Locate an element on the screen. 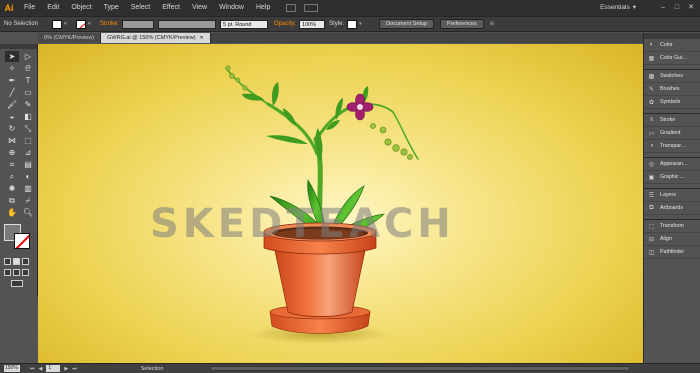 Image resolution: width=700 pixels, height=373 pixels. none-mode-icon is located at coordinates (25, 261).